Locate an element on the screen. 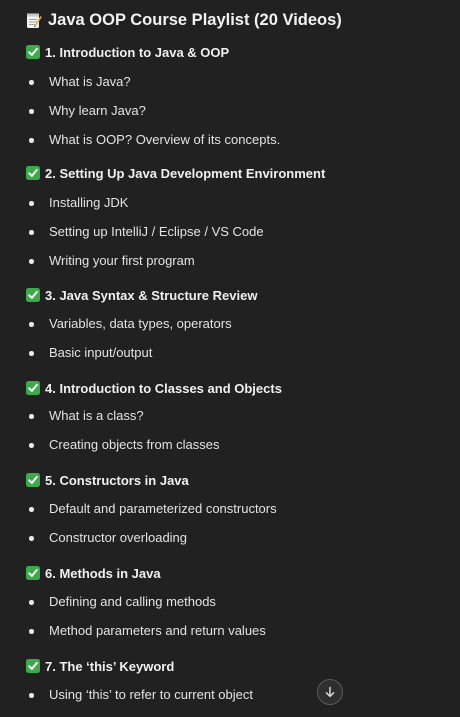 This screenshot has width=460, height=717. list-item: Default and parameterized constructors is located at coordinates (151, 514).